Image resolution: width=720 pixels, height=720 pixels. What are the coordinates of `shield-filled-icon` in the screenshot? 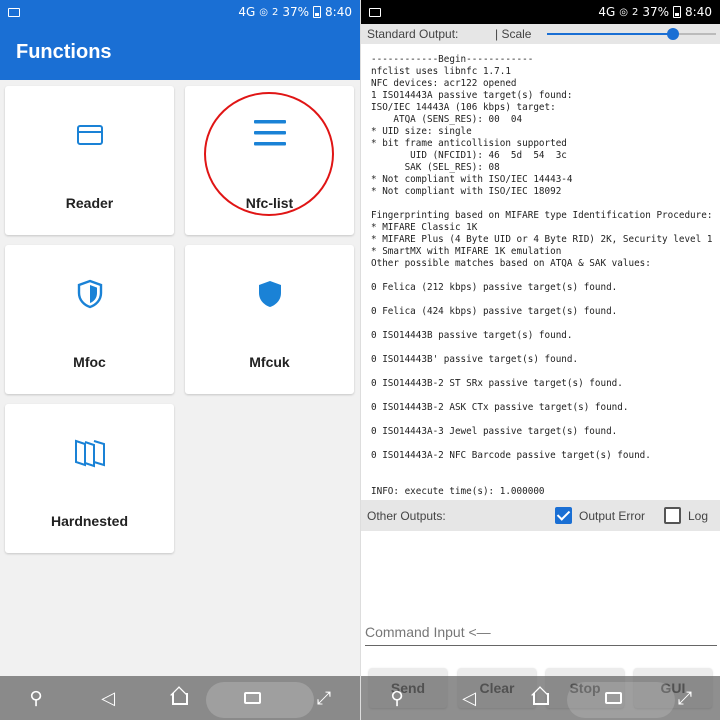 It's located at (270, 294).